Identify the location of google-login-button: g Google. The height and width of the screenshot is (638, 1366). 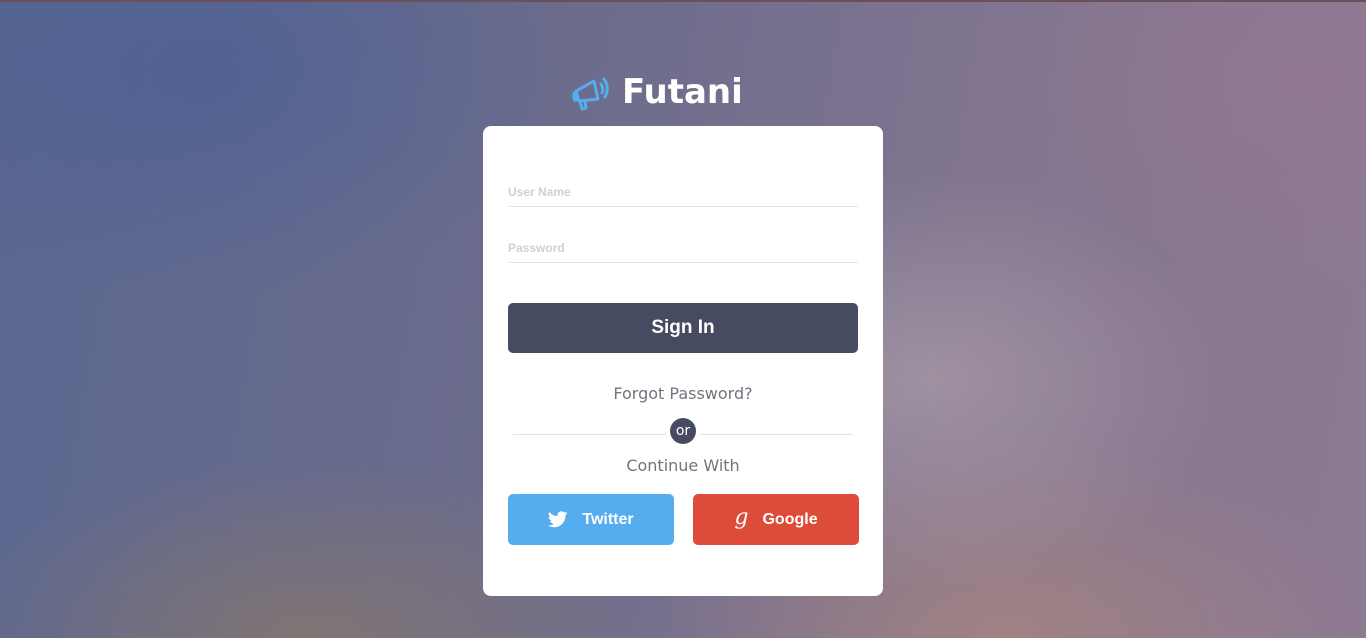
(776, 519).